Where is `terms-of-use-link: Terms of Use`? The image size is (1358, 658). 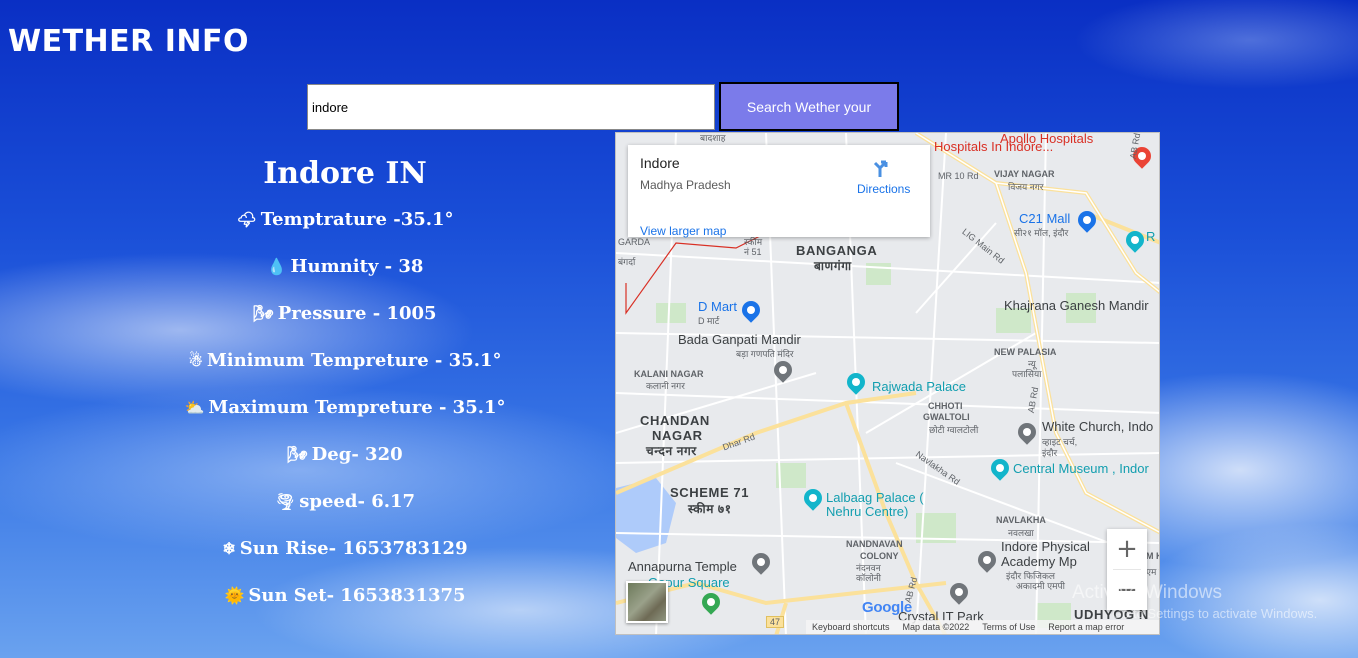
terms-of-use-link: Terms of Use is located at coordinates (1008, 627).